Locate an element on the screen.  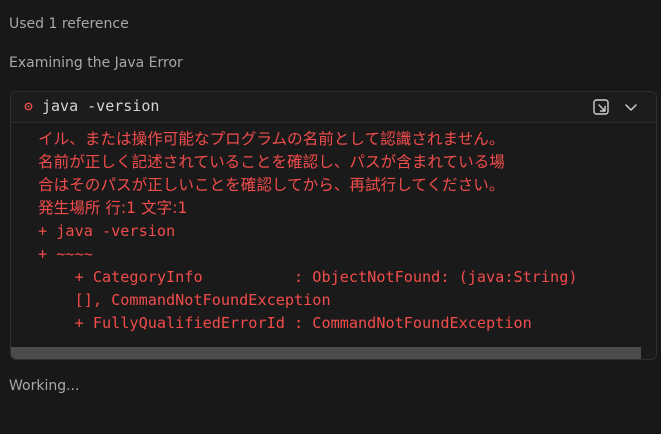
terminal-header: java -version is located at coordinates (333, 107).